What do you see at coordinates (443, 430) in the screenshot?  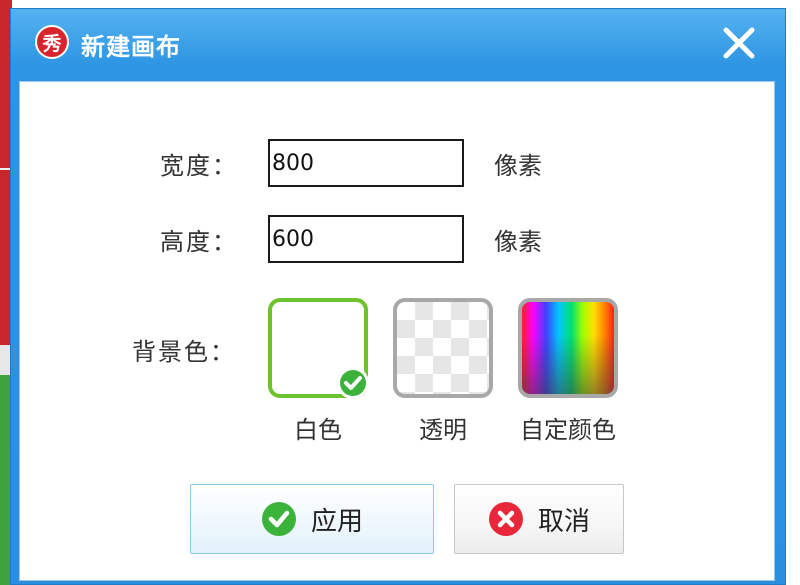 I see `transparent-option-label: 透明` at bounding box center [443, 430].